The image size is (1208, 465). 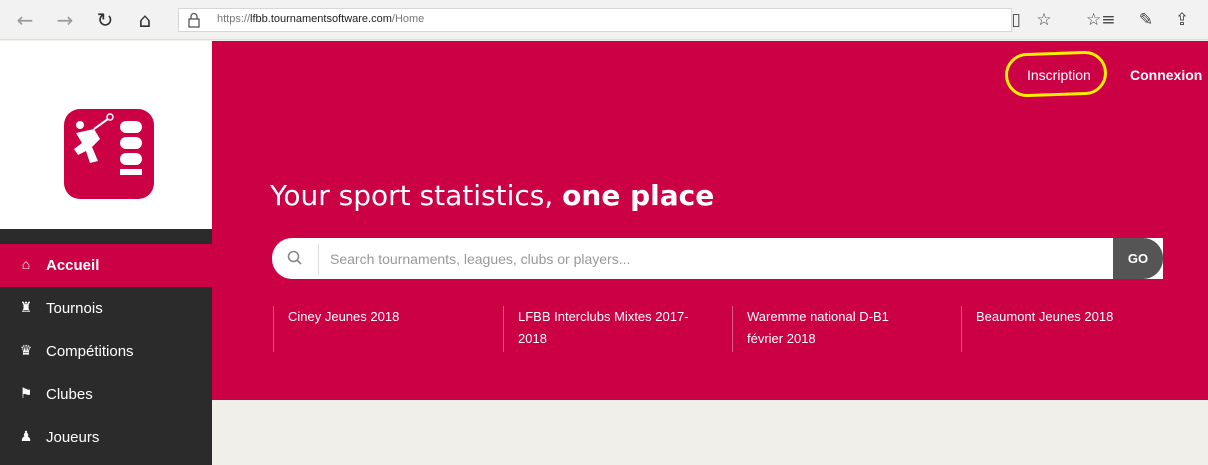 I want to click on menu-item-label: Accueil, so click(x=73, y=265).